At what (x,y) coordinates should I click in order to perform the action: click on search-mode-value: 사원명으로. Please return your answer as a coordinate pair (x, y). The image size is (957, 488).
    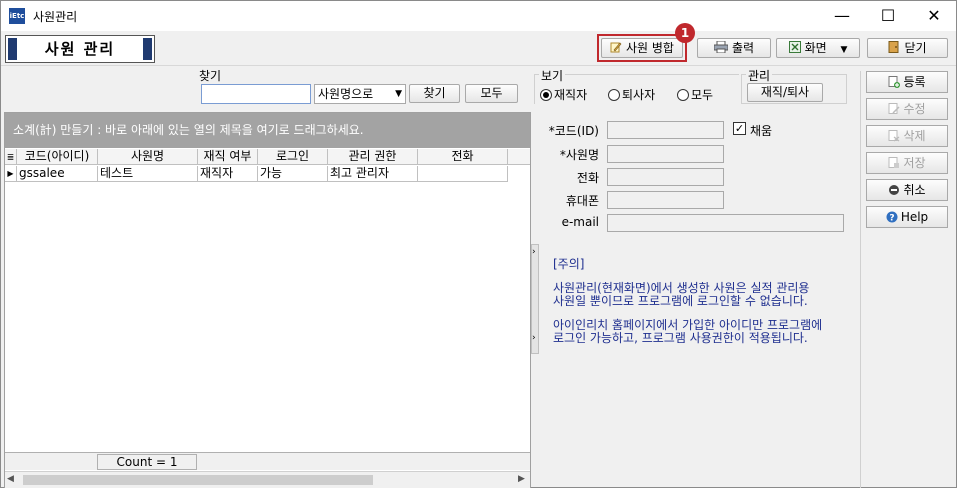
    Looking at the image, I should click on (346, 94).